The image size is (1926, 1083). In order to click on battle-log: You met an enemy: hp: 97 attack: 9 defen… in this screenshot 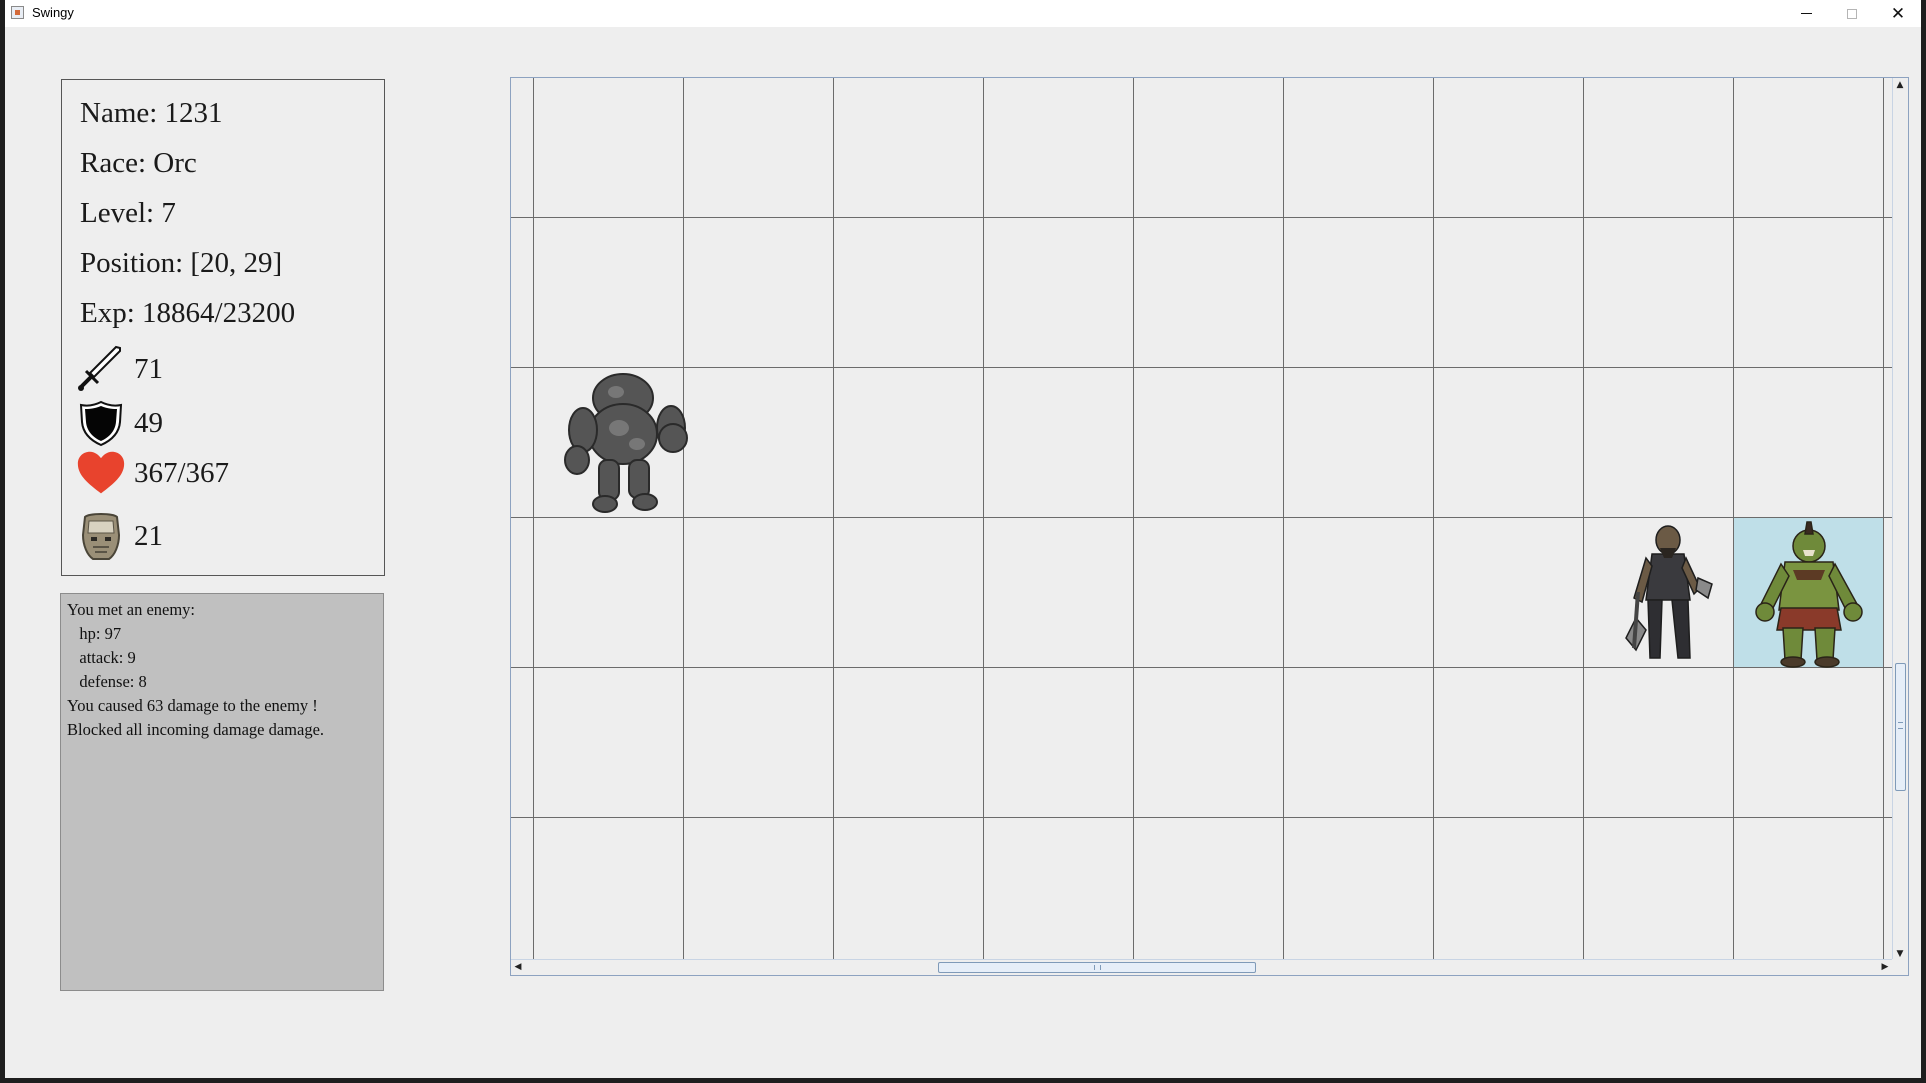, I will do `click(222, 792)`.